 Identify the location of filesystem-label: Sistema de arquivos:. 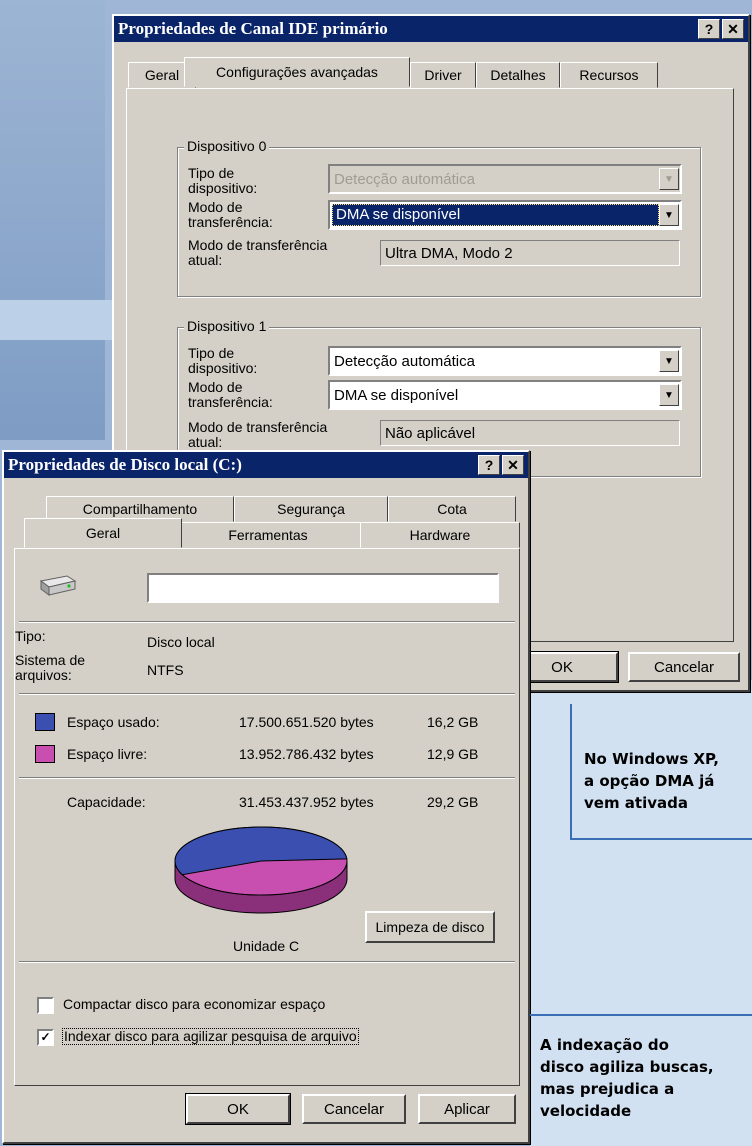
(50, 667).